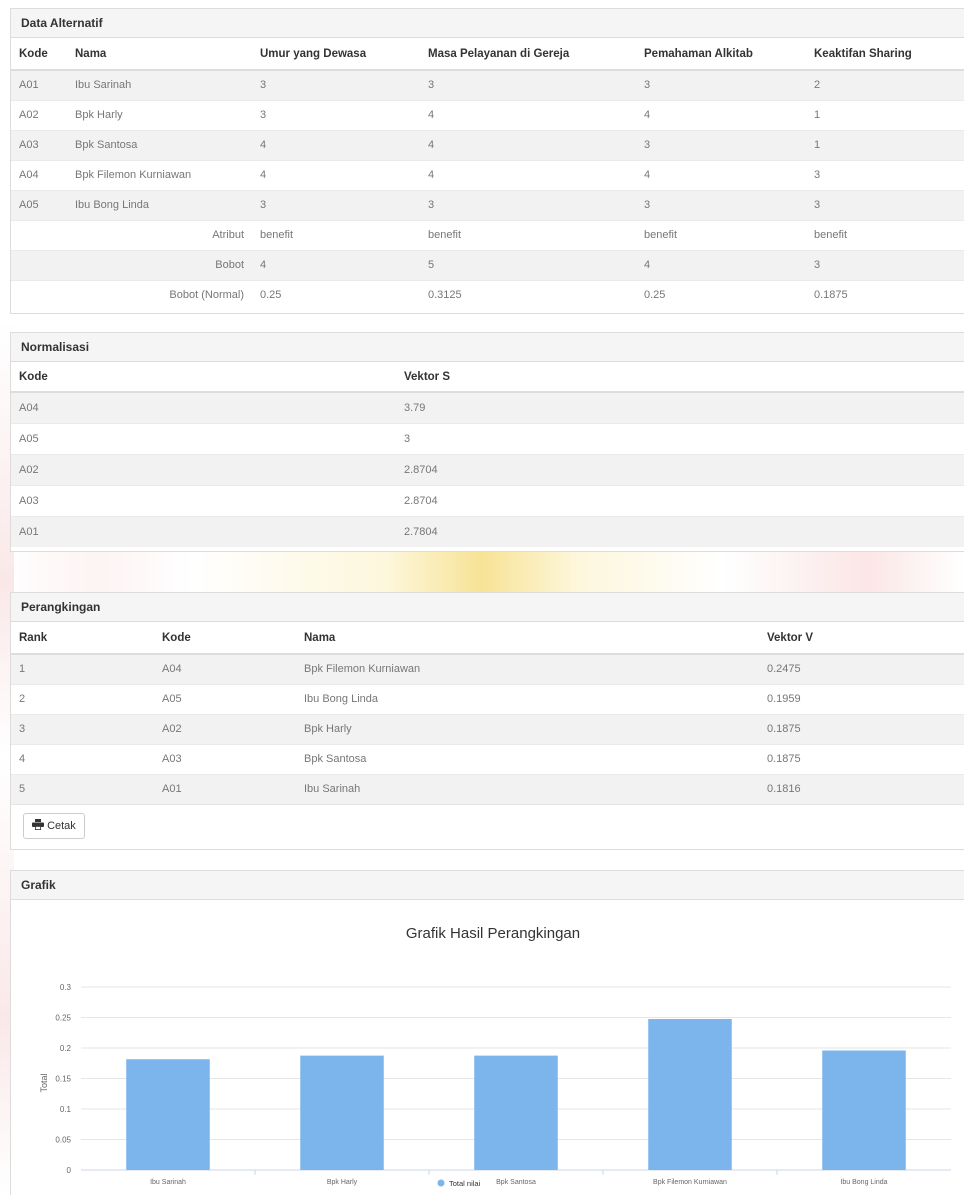 The width and height of the screenshot is (964, 1195). What do you see at coordinates (82, 788) in the screenshot?
I see `cell-rank: 5` at bounding box center [82, 788].